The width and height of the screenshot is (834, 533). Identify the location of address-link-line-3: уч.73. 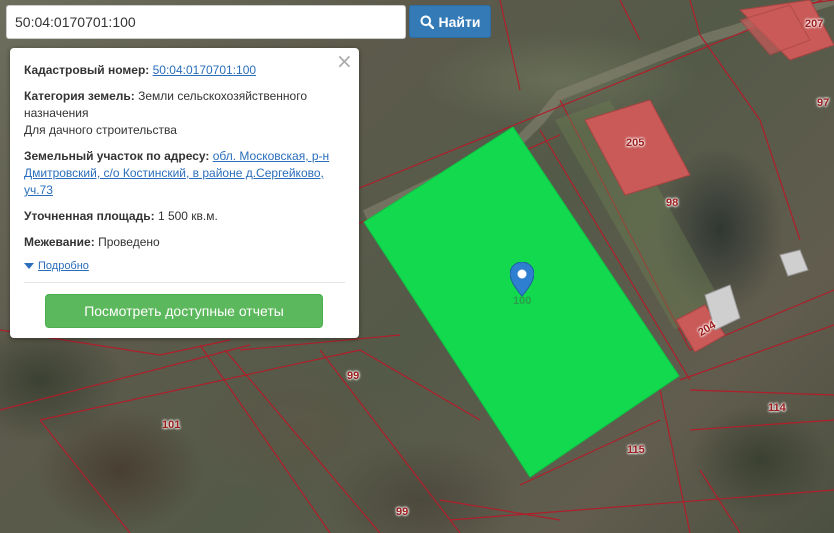
(38, 190).